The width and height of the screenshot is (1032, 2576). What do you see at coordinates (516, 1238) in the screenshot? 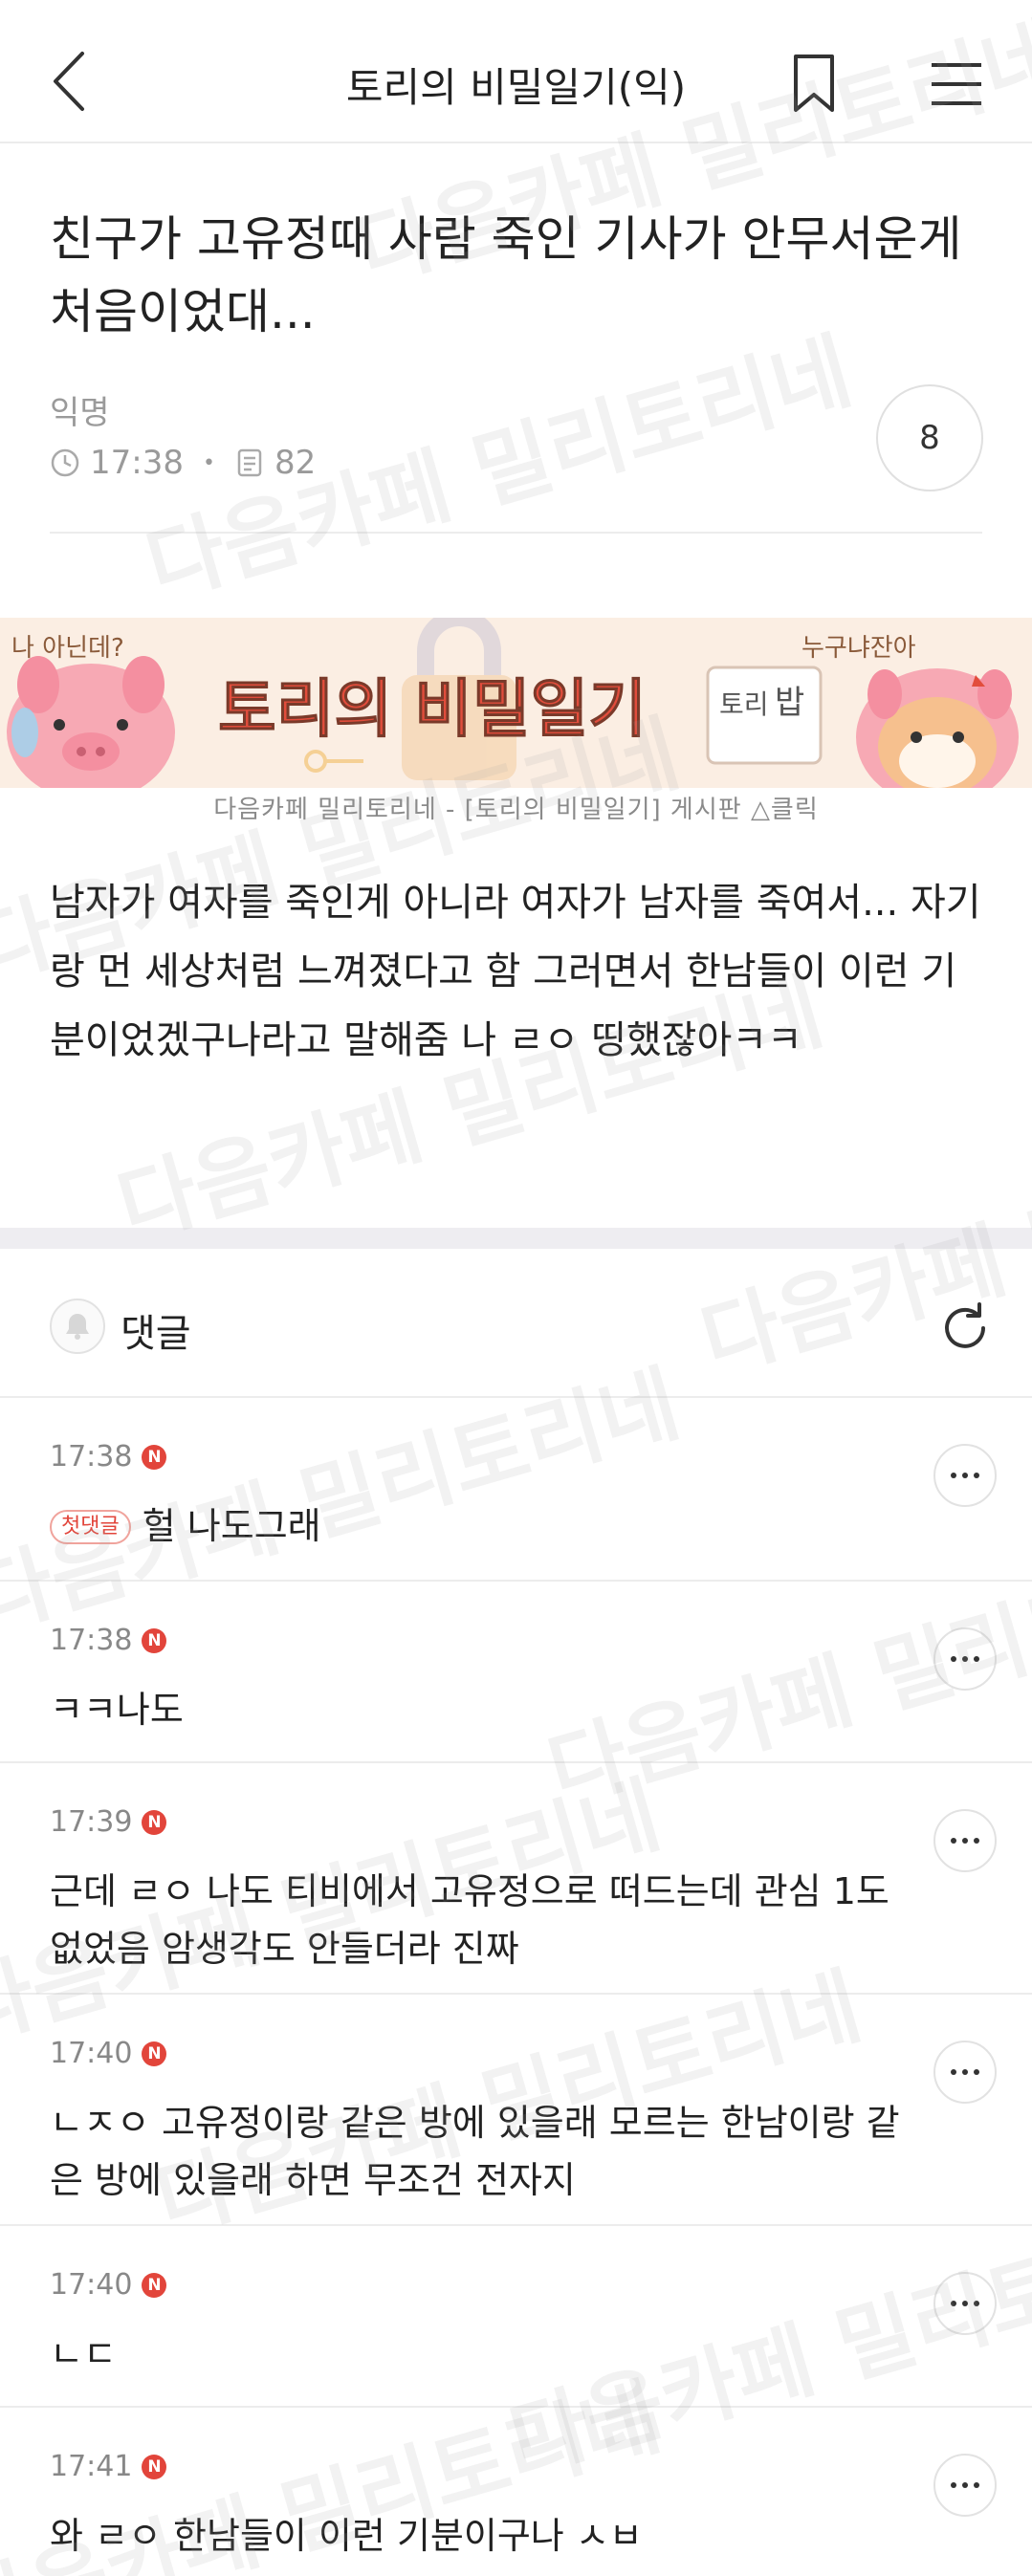
I see `section-separator` at bounding box center [516, 1238].